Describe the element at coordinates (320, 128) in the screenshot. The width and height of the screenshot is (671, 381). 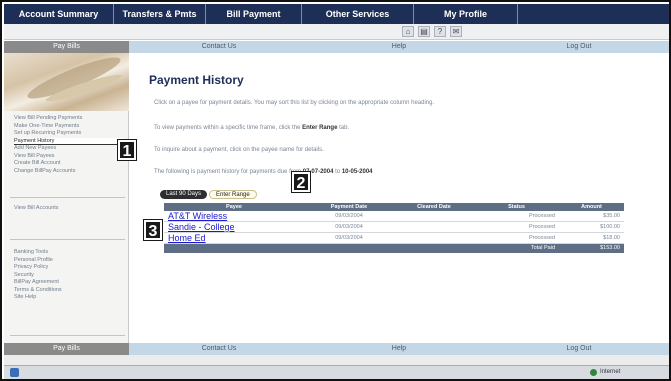
I see `enter-range-link-text: Enter Range` at that location.